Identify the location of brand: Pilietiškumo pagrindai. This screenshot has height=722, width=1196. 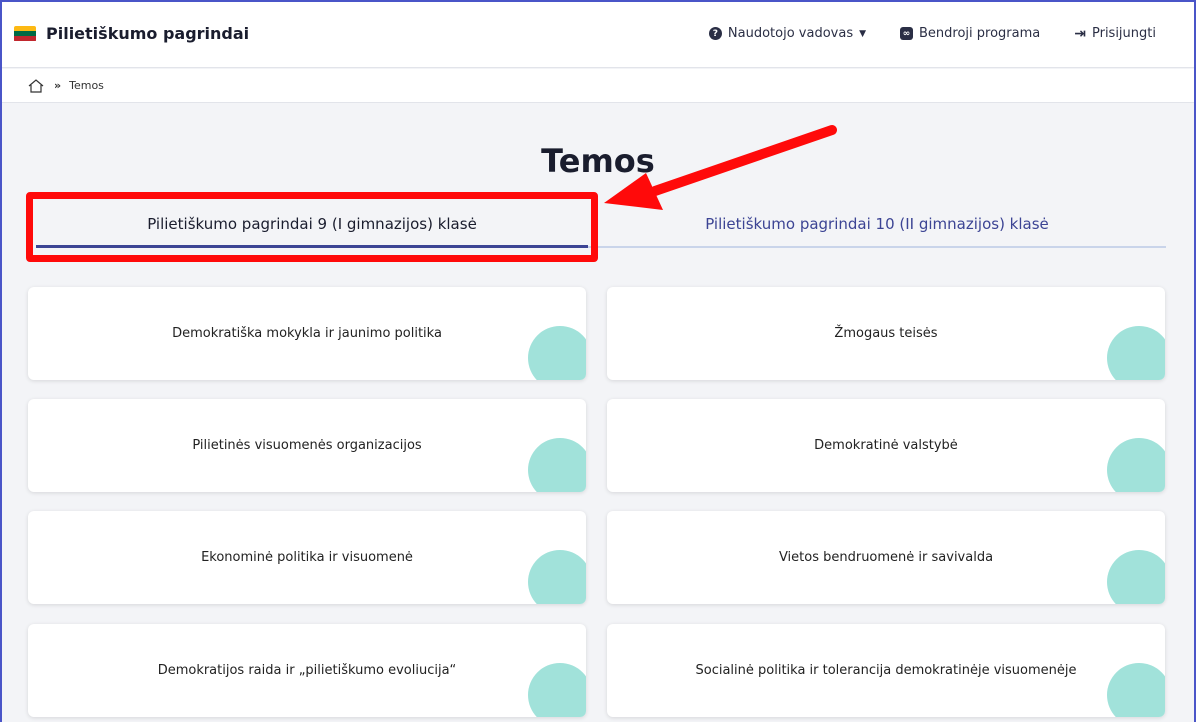
(131, 33).